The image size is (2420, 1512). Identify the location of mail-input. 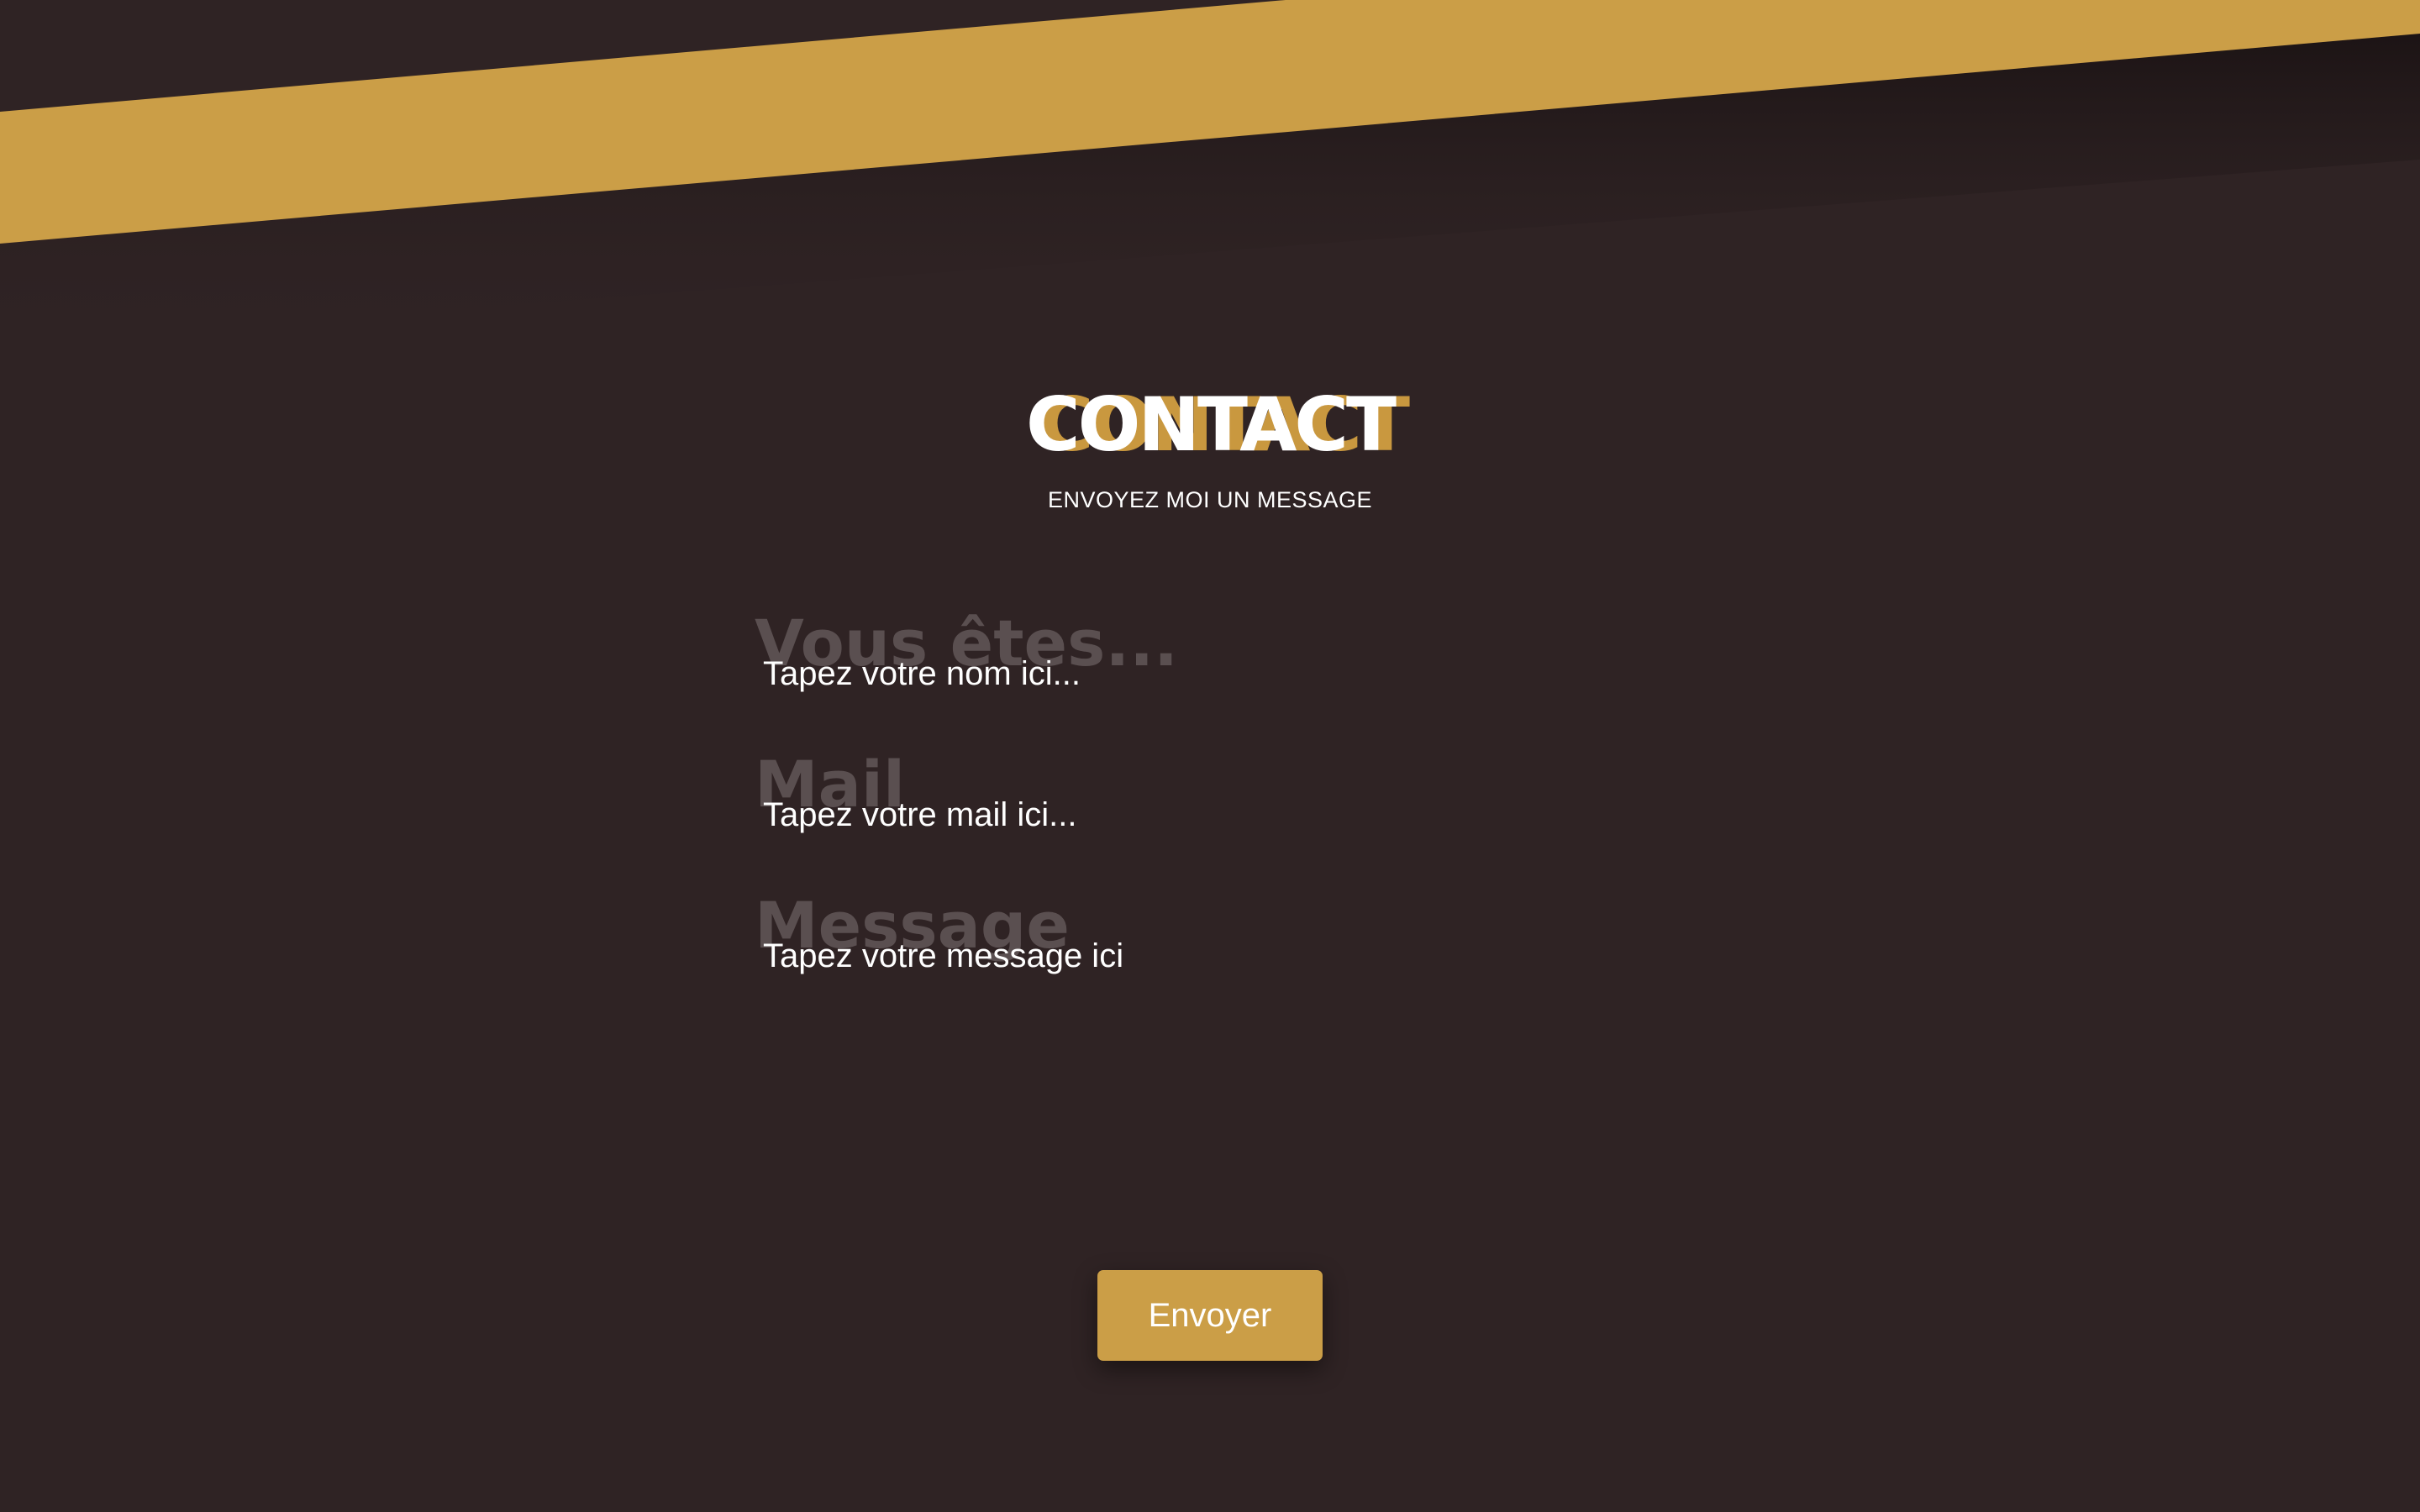
(1183, 815).